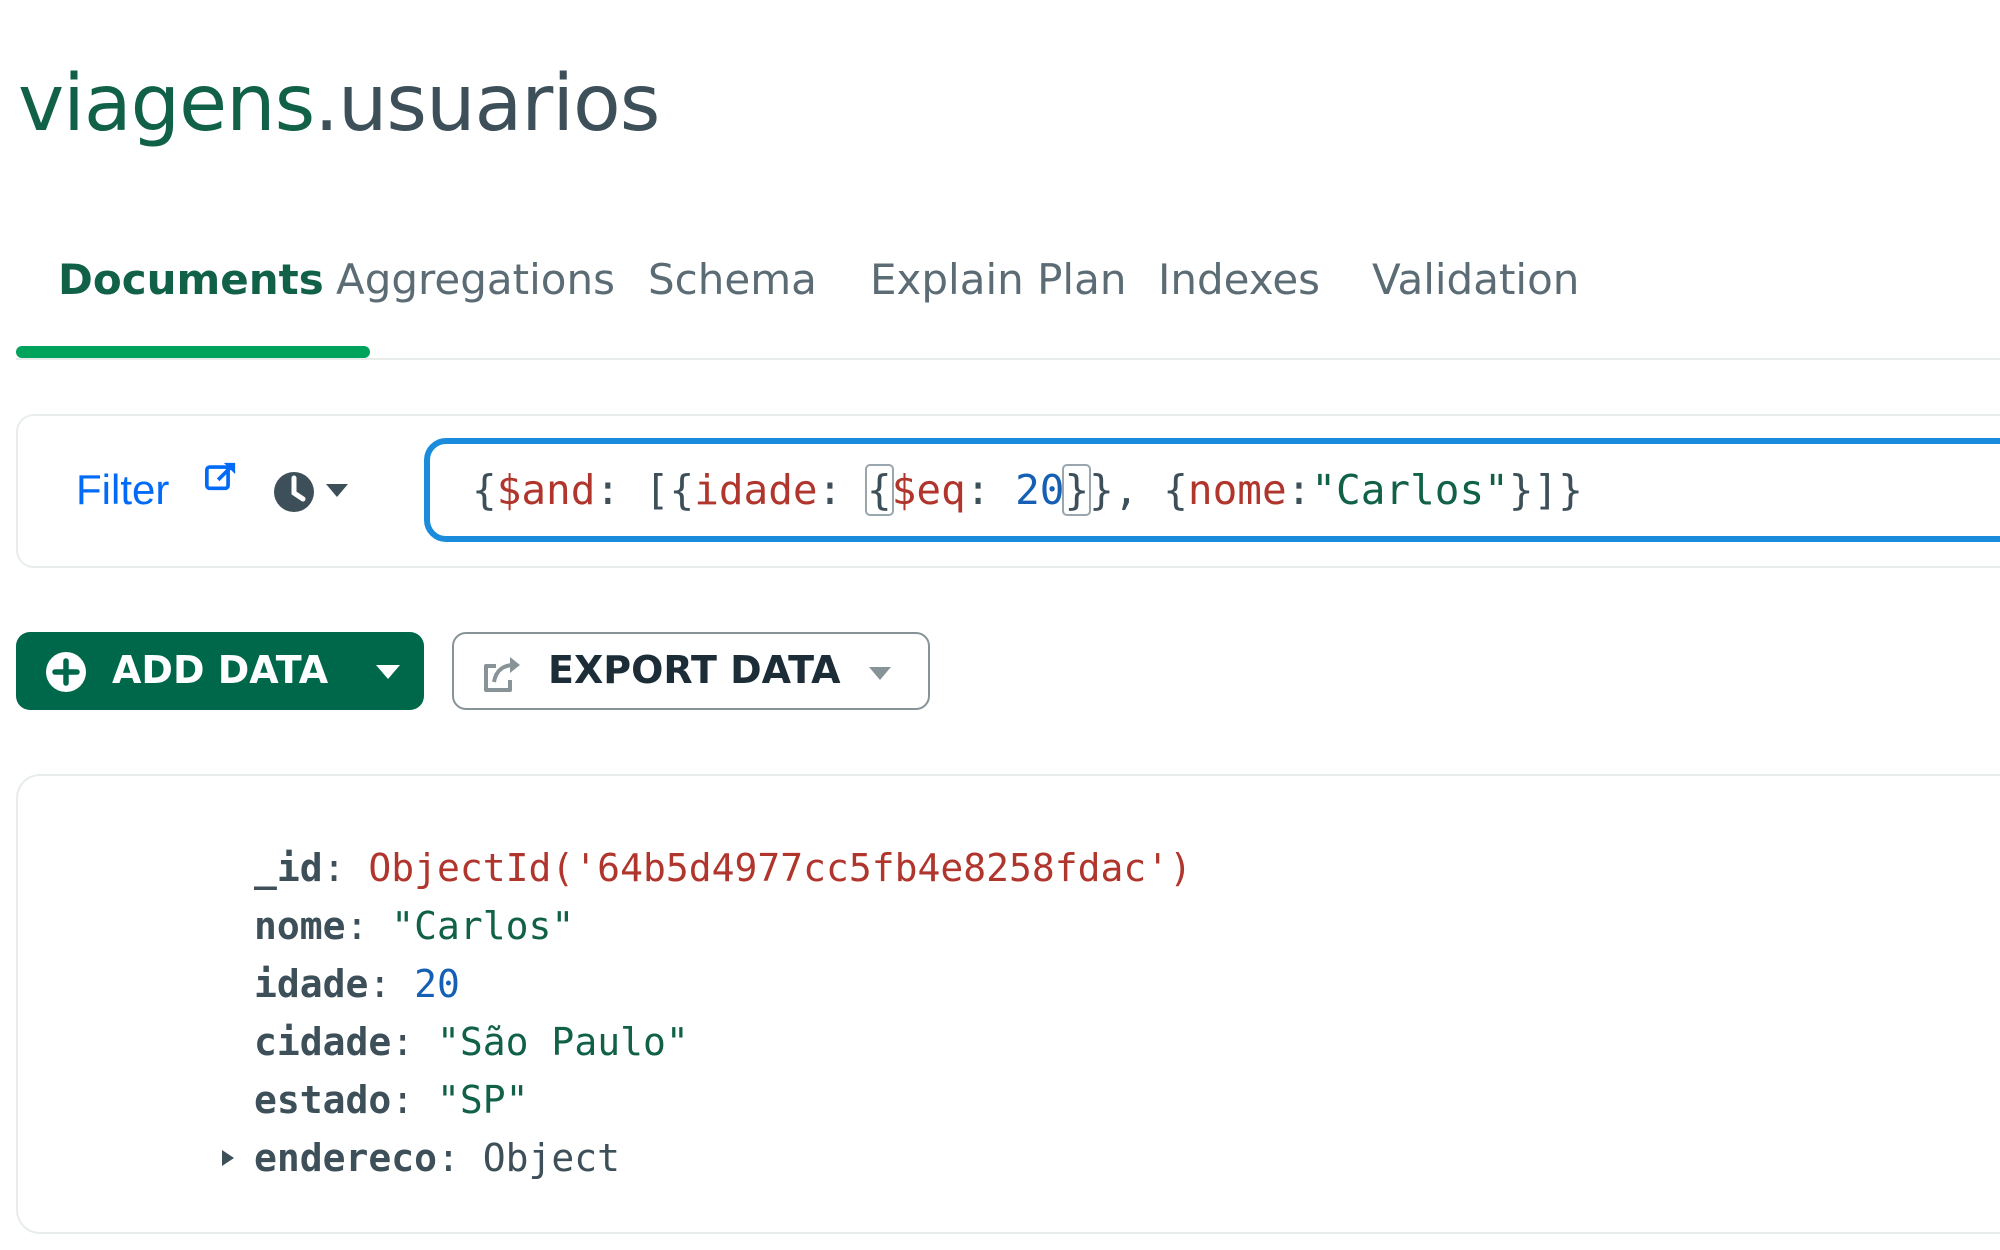  Describe the element at coordinates (1138, 490) in the screenshot. I see `query-token: }, {` at that location.